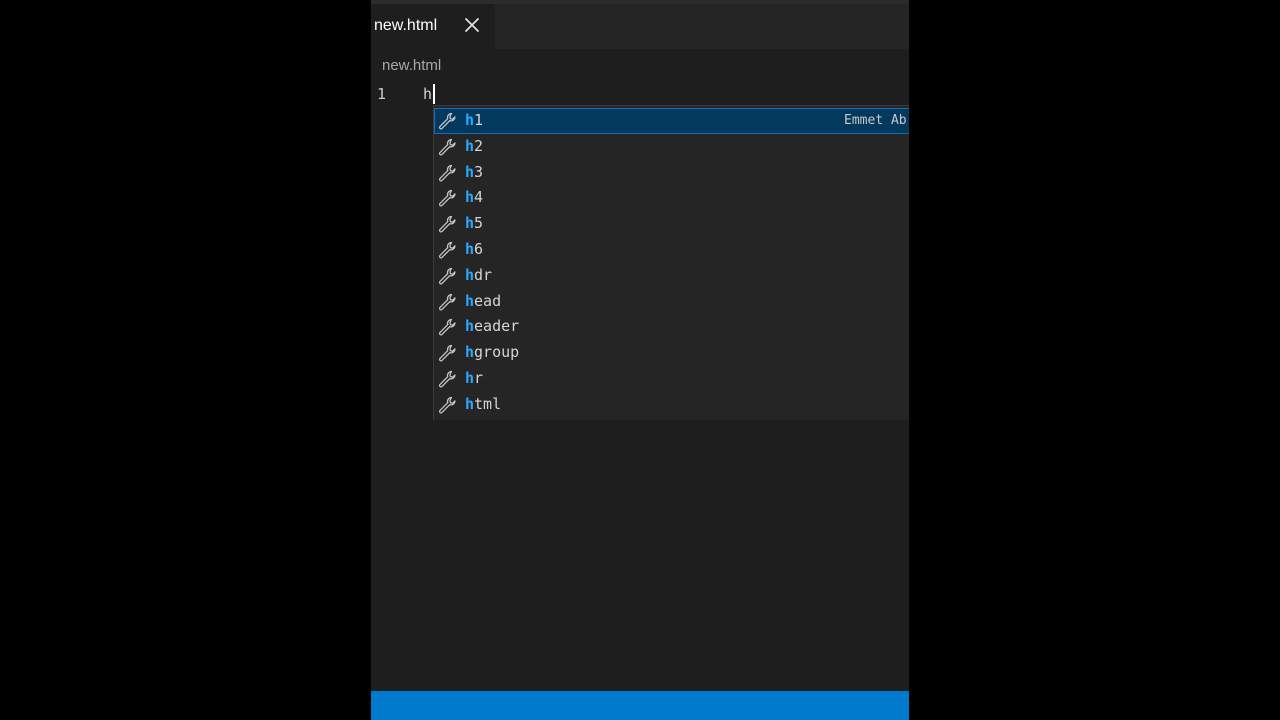 This screenshot has height=720, width=1280. I want to click on suggestion-rest: dr, so click(483, 274).